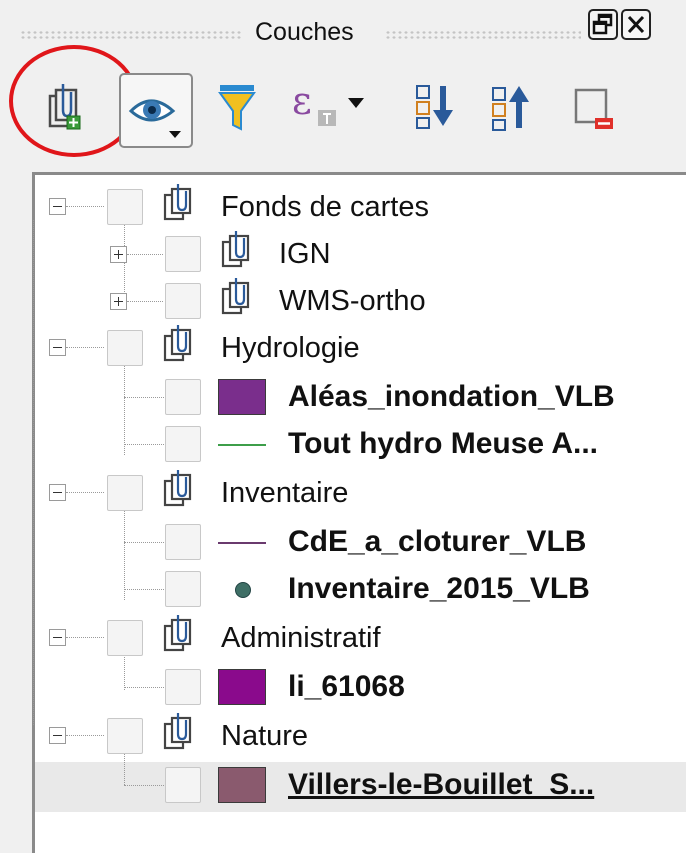 The height and width of the screenshot is (853, 686). Describe the element at coordinates (355, 738) in the screenshot. I see `layer-row-group: Nature` at that location.